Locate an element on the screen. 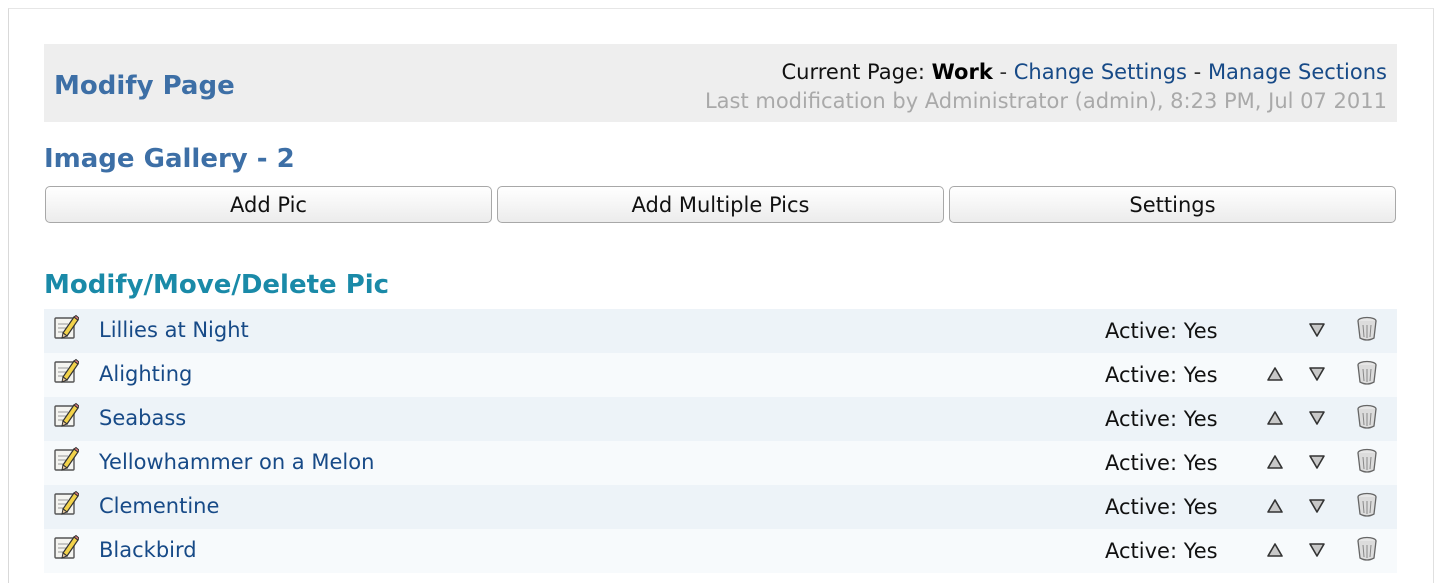 The width and height of the screenshot is (1439, 583). section-title: Modify/Move/Delete Pic is located at coordinates (217, 285).